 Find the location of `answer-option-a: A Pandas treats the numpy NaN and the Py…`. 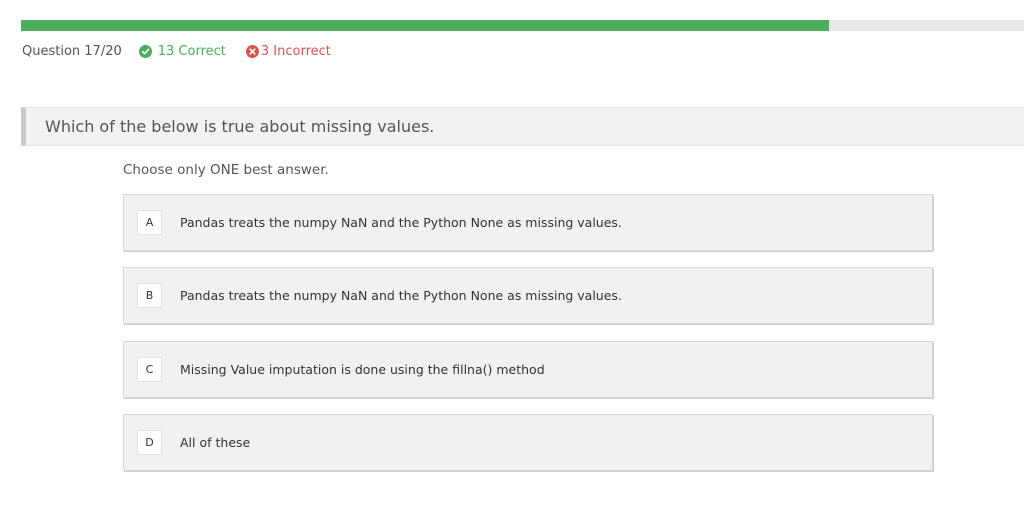

answer-option-a: A Pandas treats the numpy NaN and the Py… is located at coordinates (528, 222).